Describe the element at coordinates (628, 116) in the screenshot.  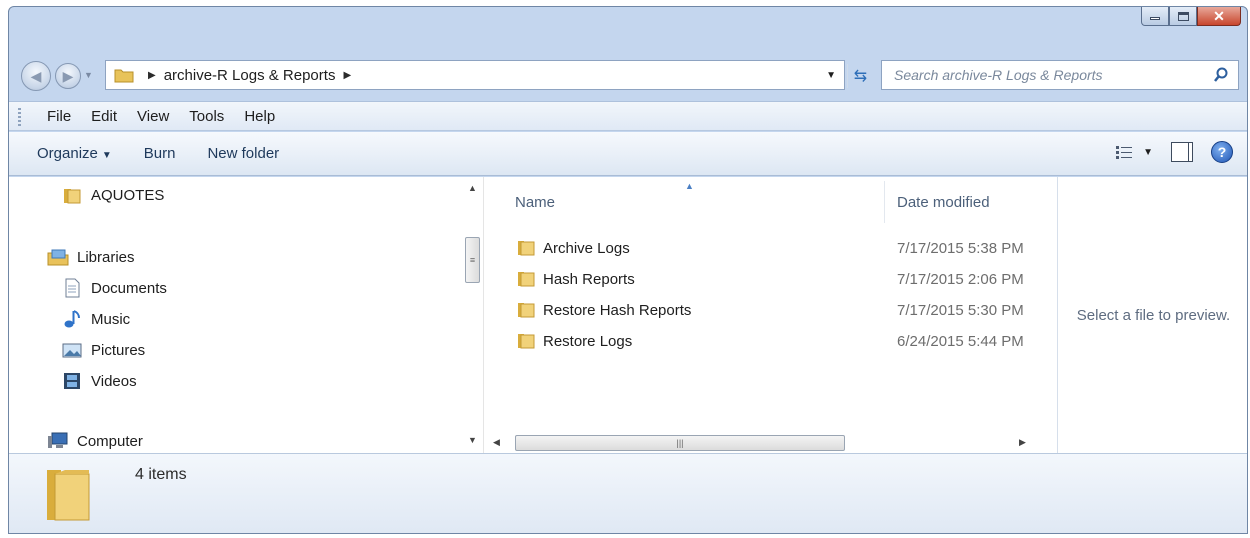
I see `menu-bar: File Edit View Tools Help` at that location.